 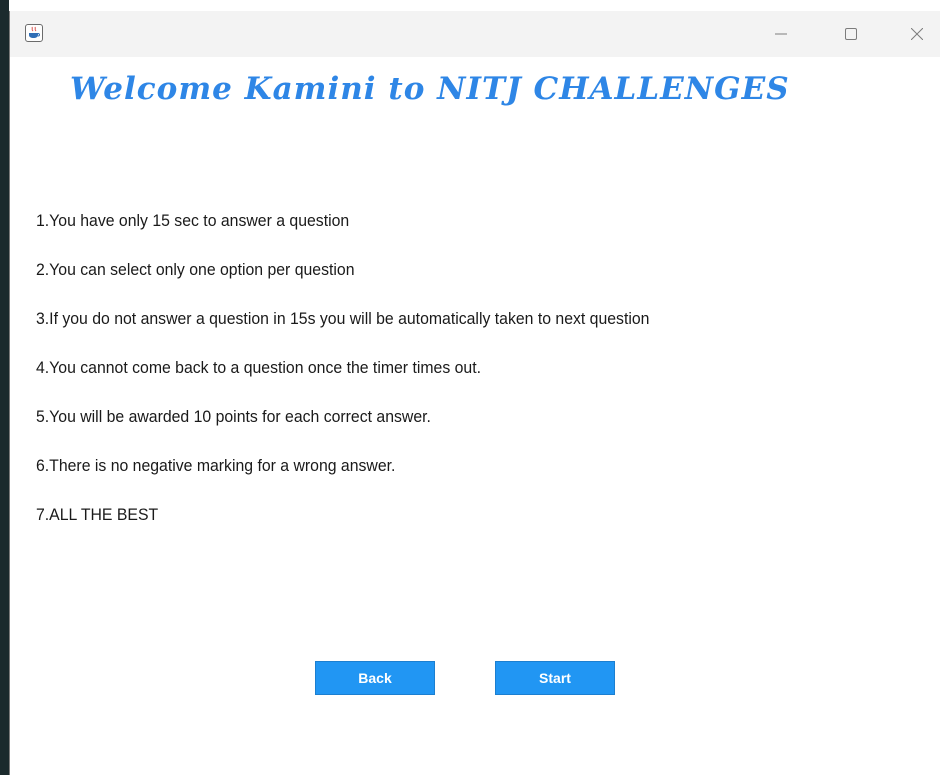 I want to click on welcome-heading: Welcome Kamini to NITJ CHALLENGES, so click(x=430, y=89).